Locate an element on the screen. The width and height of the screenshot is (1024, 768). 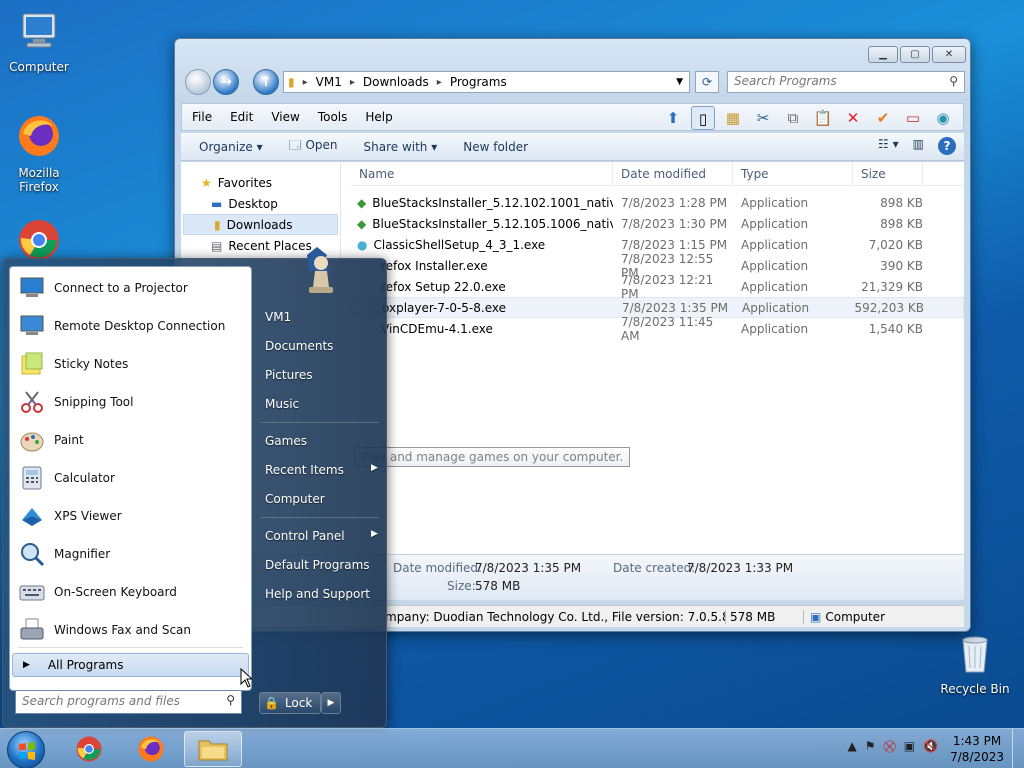
start-computer: Computer is located at coordinates (295, 499).